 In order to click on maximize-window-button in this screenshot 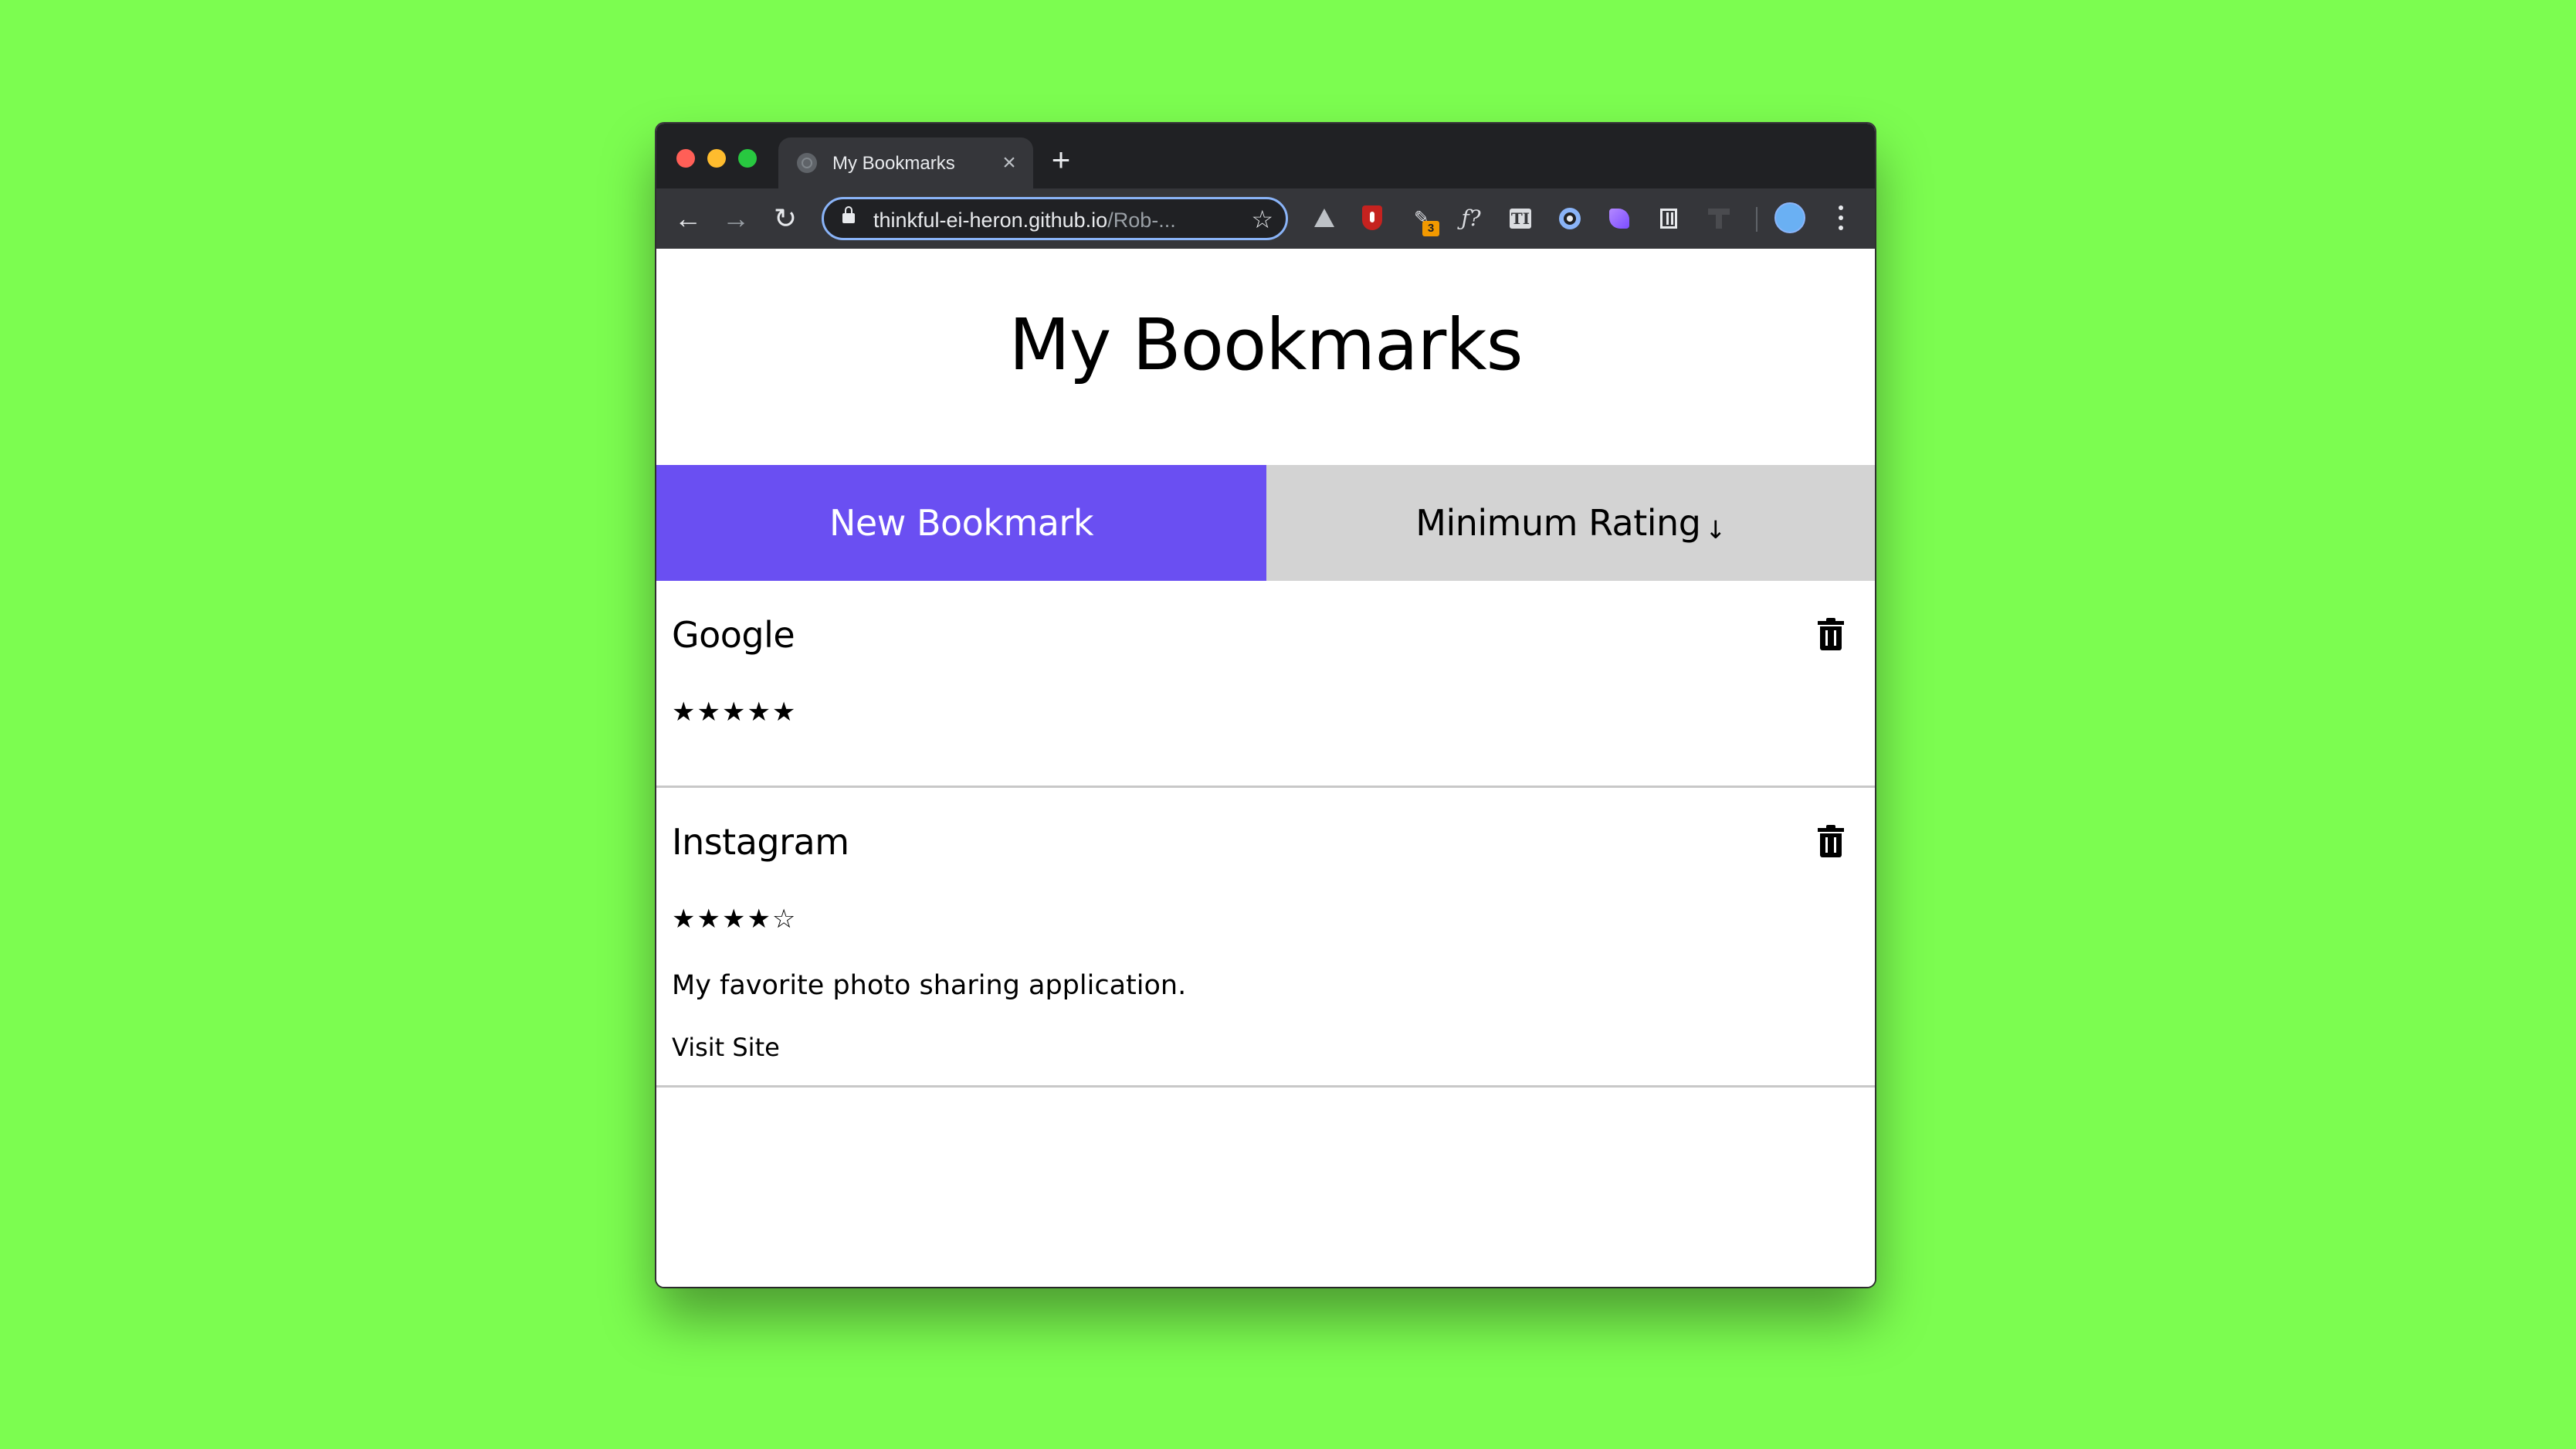, I will do `click(747, 158)`.